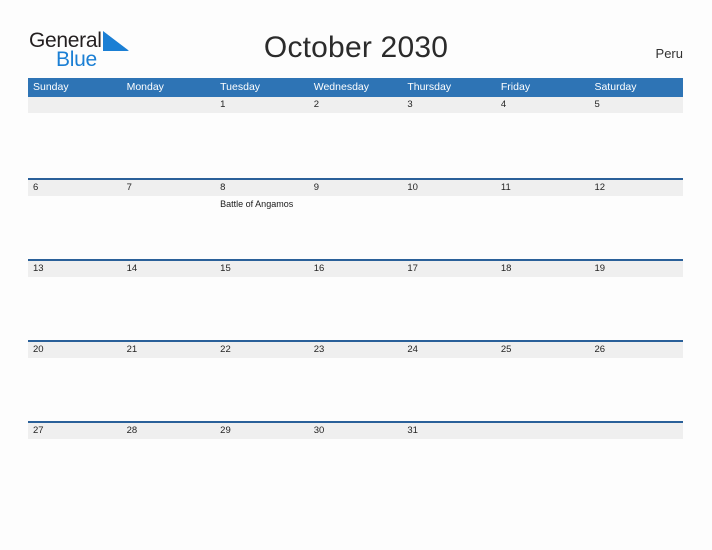 This screenshot has height=550, width=712. What do you see at coordinates (506, 349) in the screenshot?
I see `day-number: 25` at bounding box center [506, 349].